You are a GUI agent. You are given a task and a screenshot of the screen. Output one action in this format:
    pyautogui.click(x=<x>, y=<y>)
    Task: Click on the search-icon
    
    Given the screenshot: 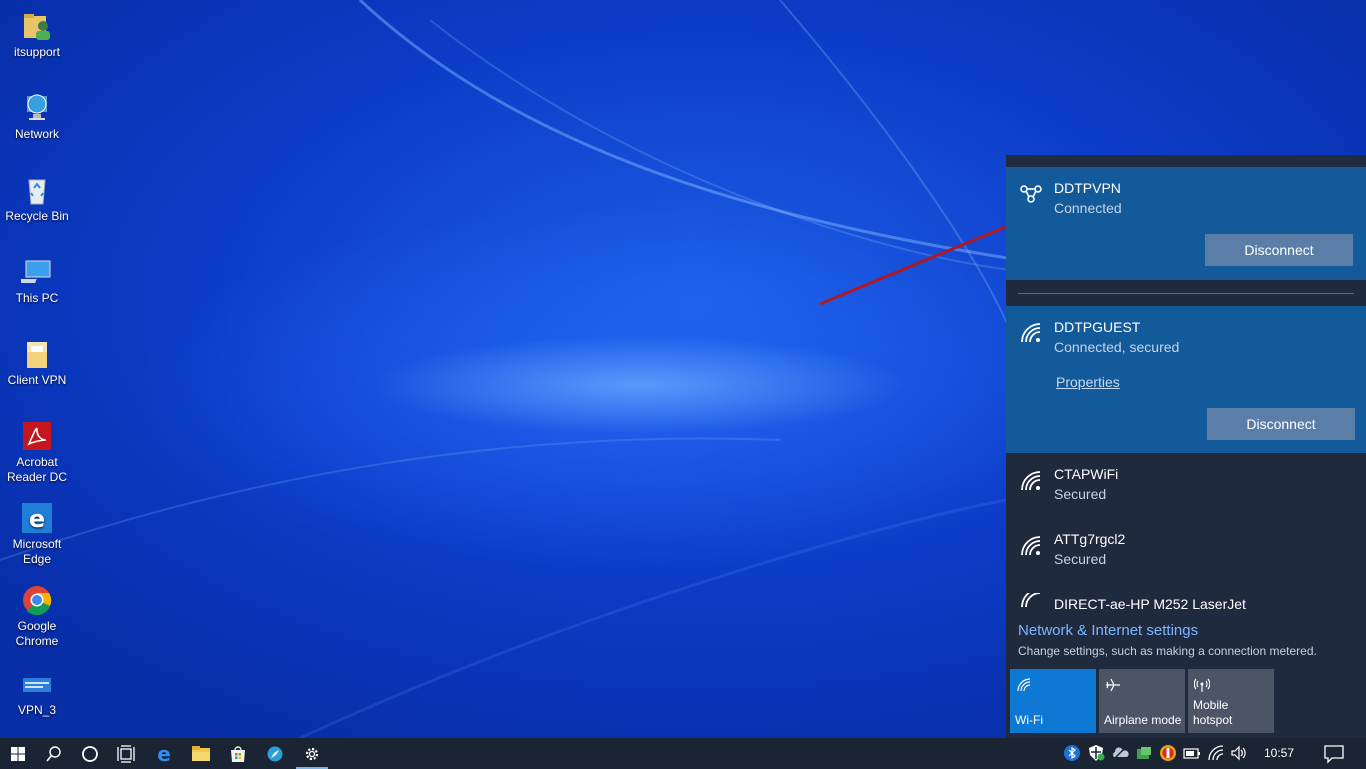 What is the action you would take?
    pyautogui.click(x=53, y=753)
    